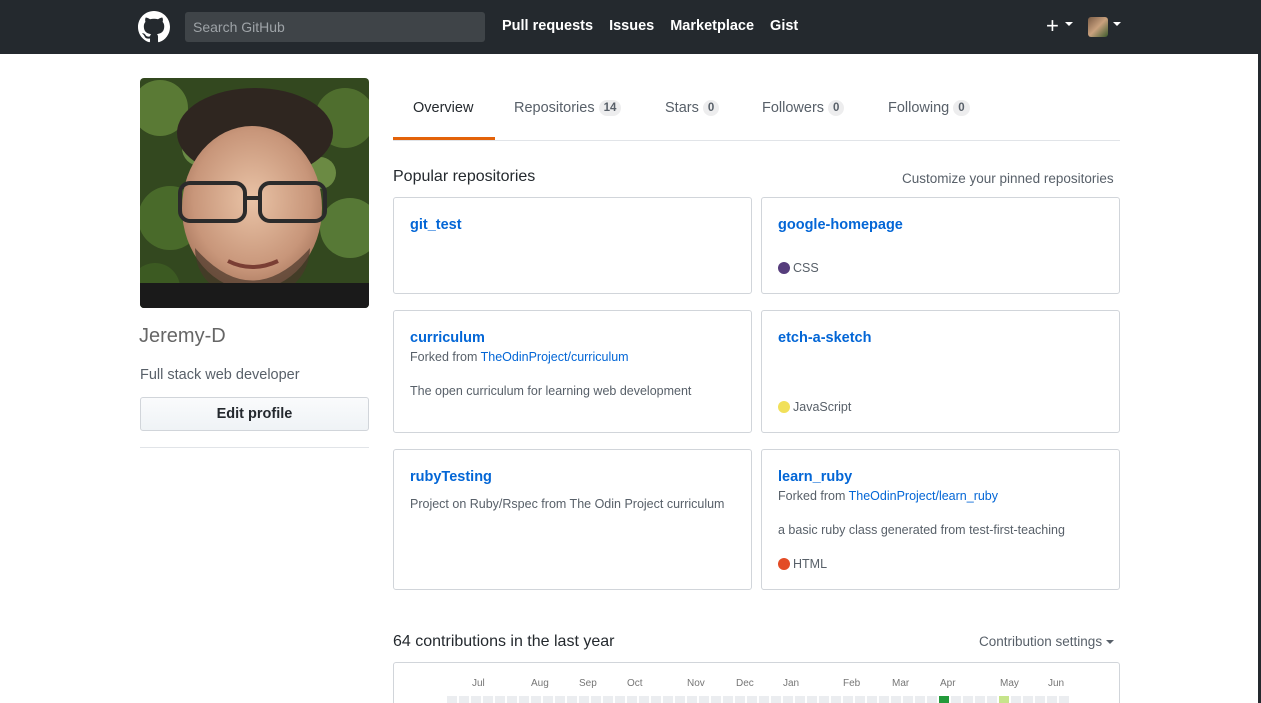 Image resolution: width=1261 pixels, height=703 pixels. I want to click on repo-link: git_test, so click(436, 225).